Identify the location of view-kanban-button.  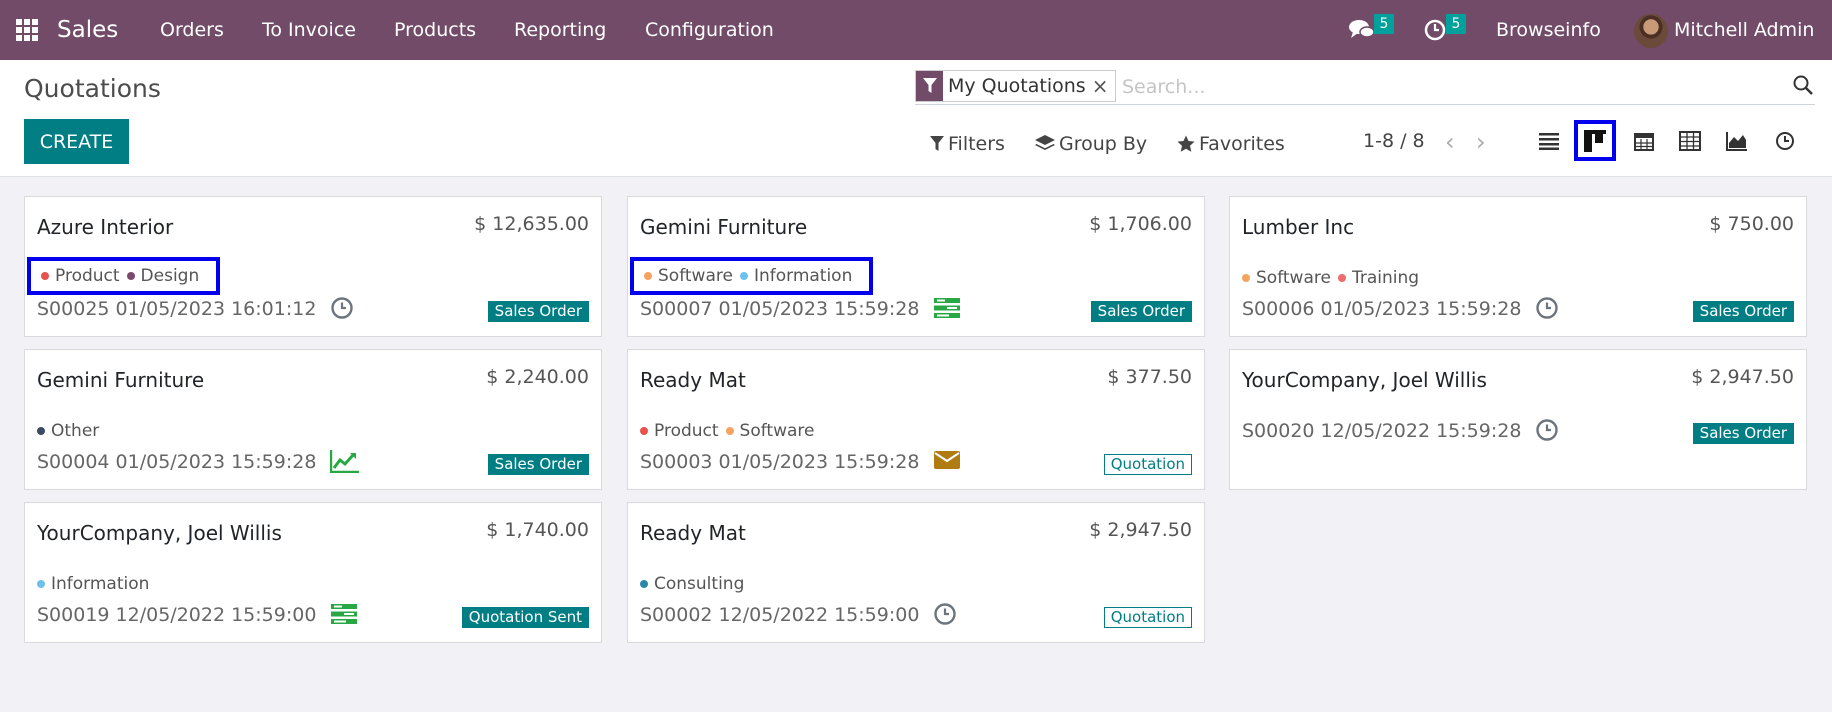
(1595, 140).